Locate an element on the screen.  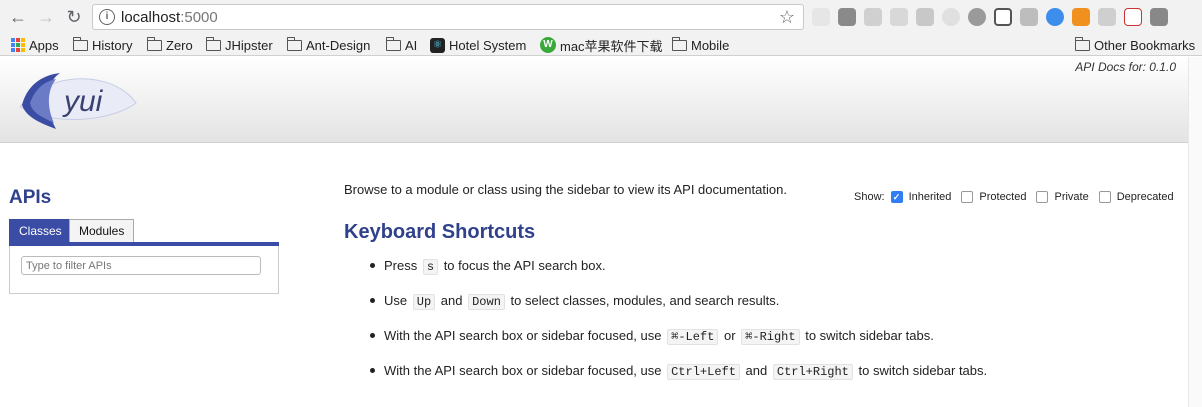
key-code: ⌘-Right is located at coordinates (770, 337).